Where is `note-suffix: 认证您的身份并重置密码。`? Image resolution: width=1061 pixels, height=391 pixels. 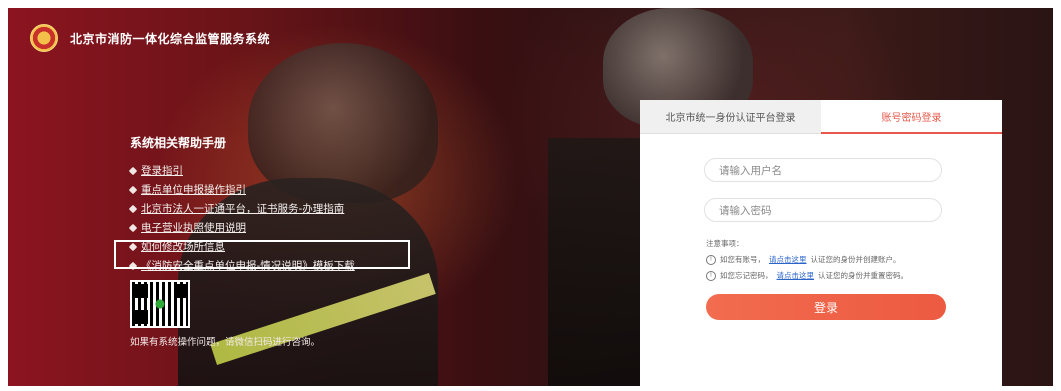
note-suffix: 认证您的身份并重置密码。 is located at coordinates (863, 275).